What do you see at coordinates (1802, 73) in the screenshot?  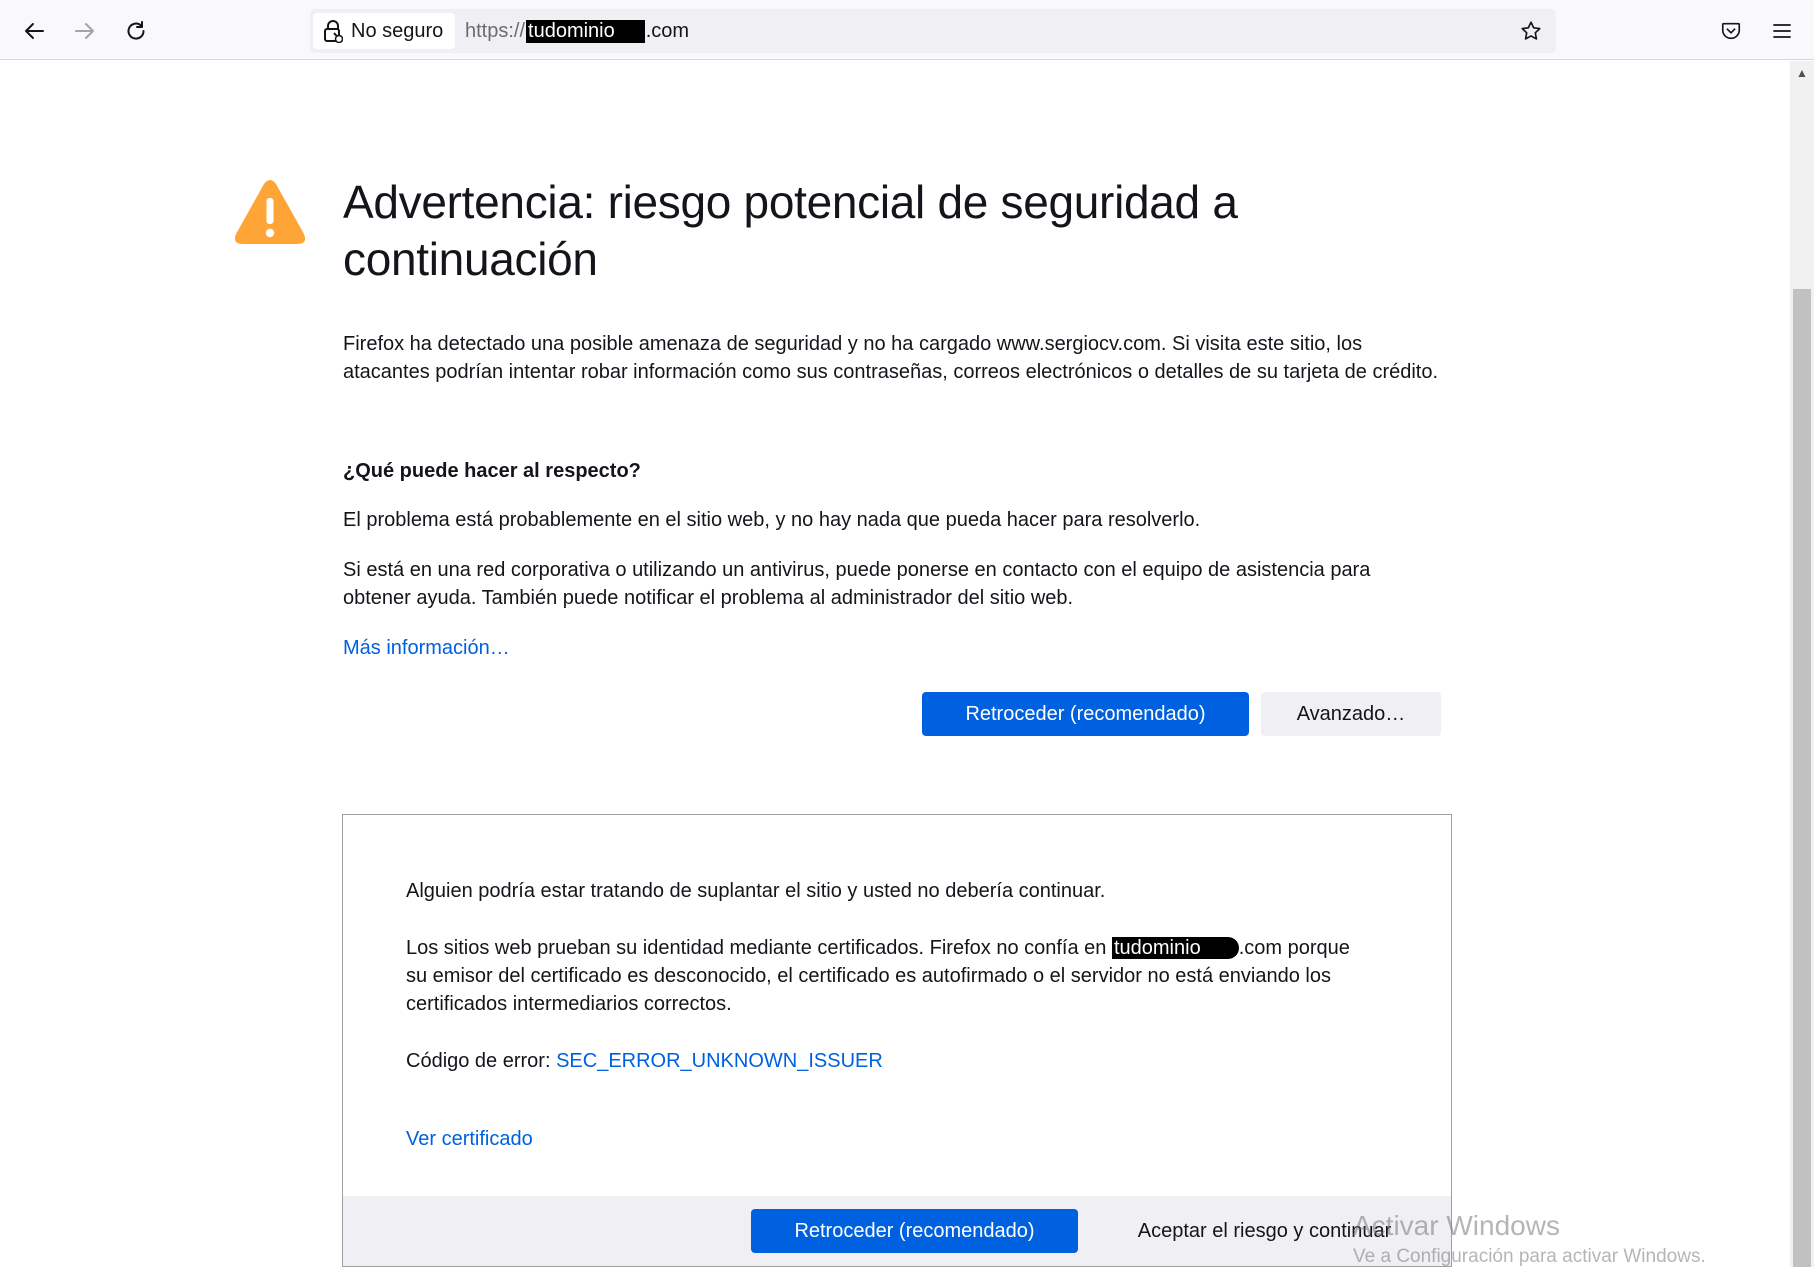 I see `scroll-up-arrow-icon: ▲` at bounding box center [1802, 73].